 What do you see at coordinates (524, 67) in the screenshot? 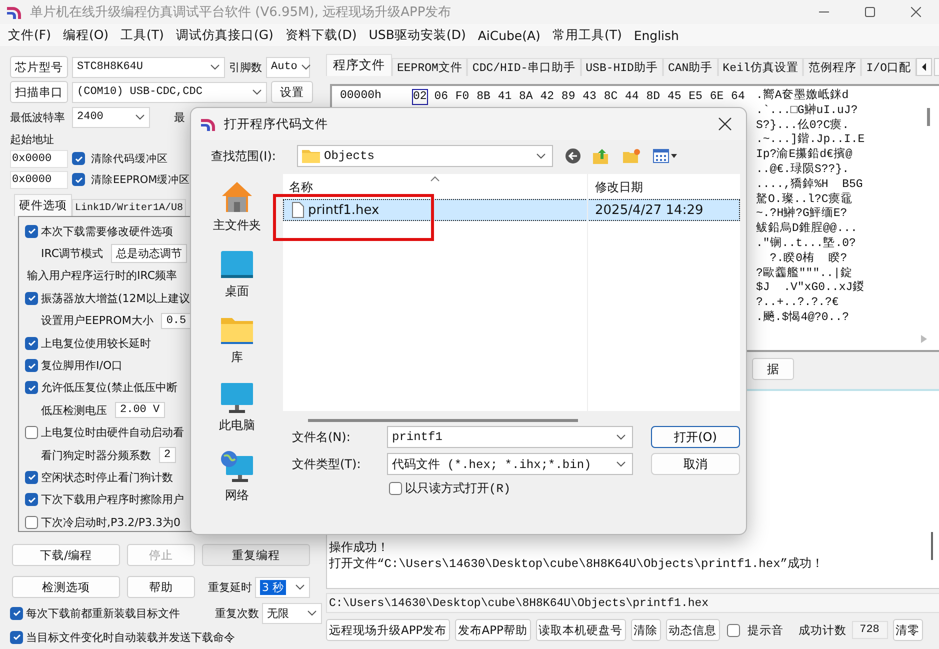
I see `tab: CDC/HID-串口助手` at bounding box center [524, 67].